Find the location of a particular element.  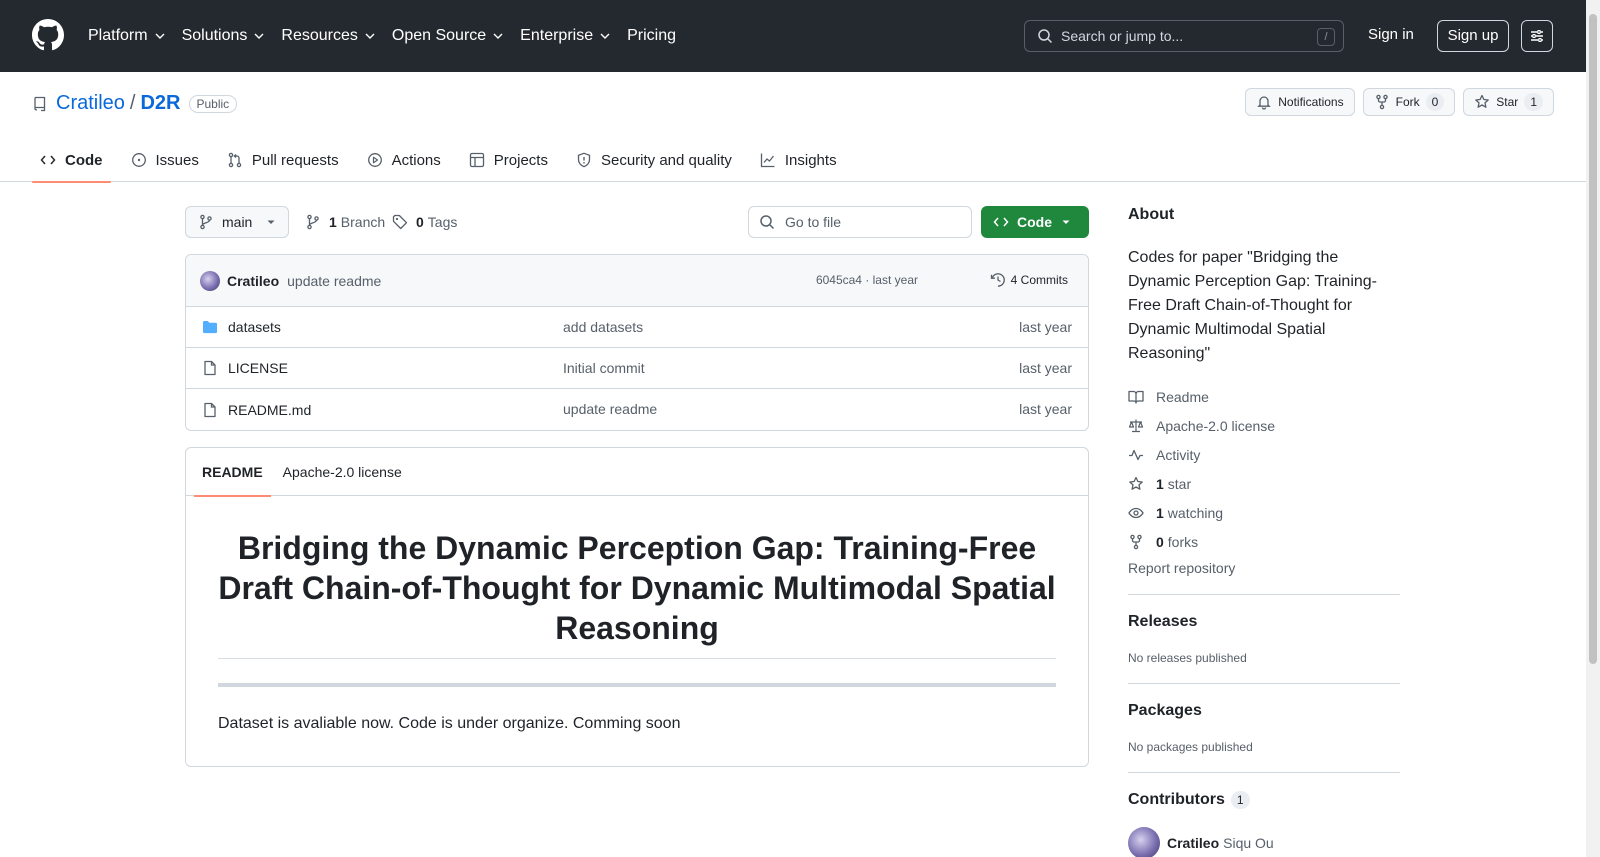

settings-menu-button is located at coordinates (1537, 36).